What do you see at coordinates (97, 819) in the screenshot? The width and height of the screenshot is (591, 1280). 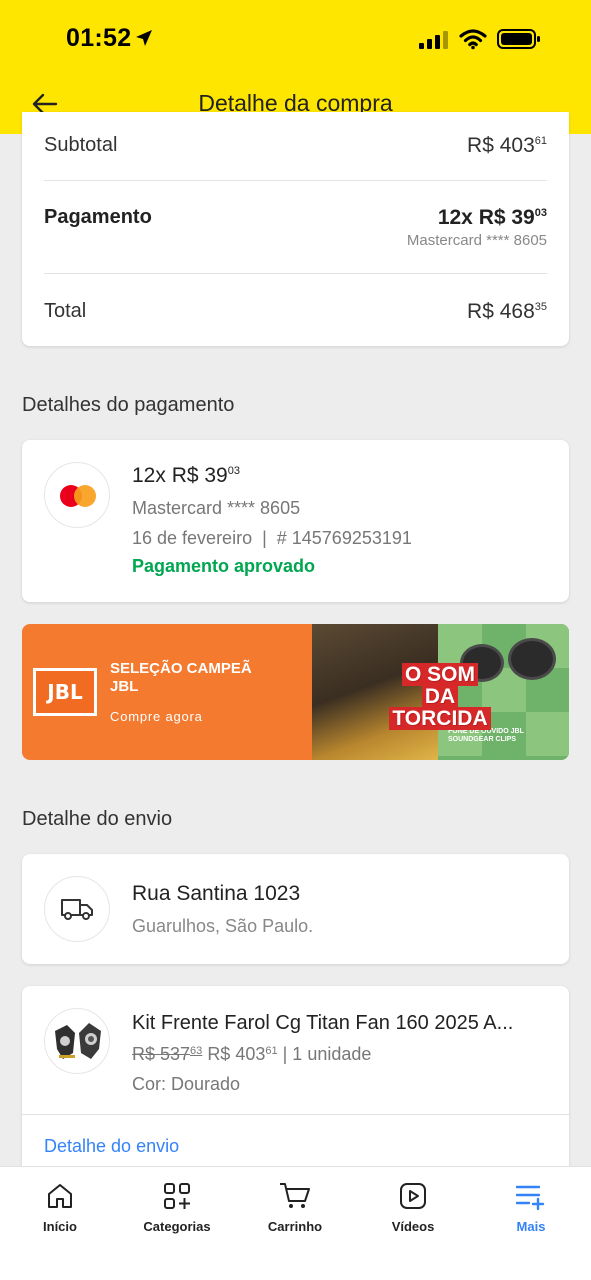 I see `shipping-details-title: Detalhe do envio` at bounding box center [97, 819].